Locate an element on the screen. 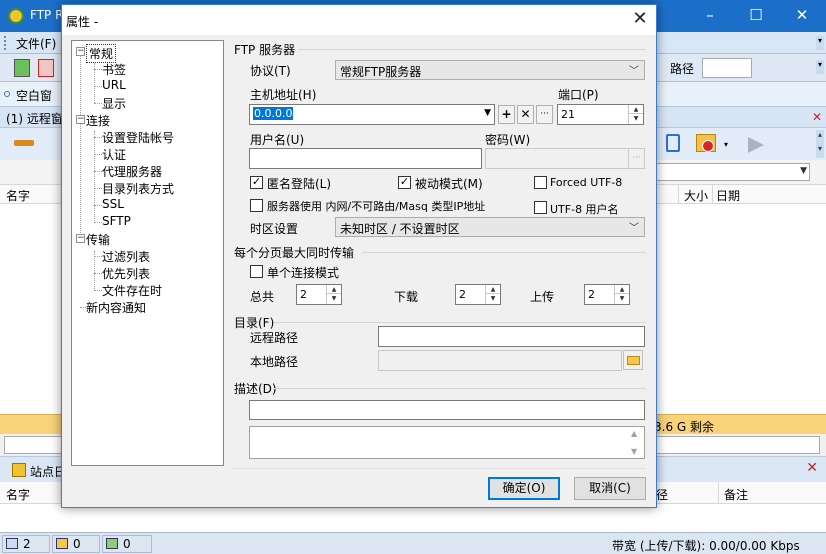 The image size is (826, 554). transfer-icon is located at coordinates (112, 543).